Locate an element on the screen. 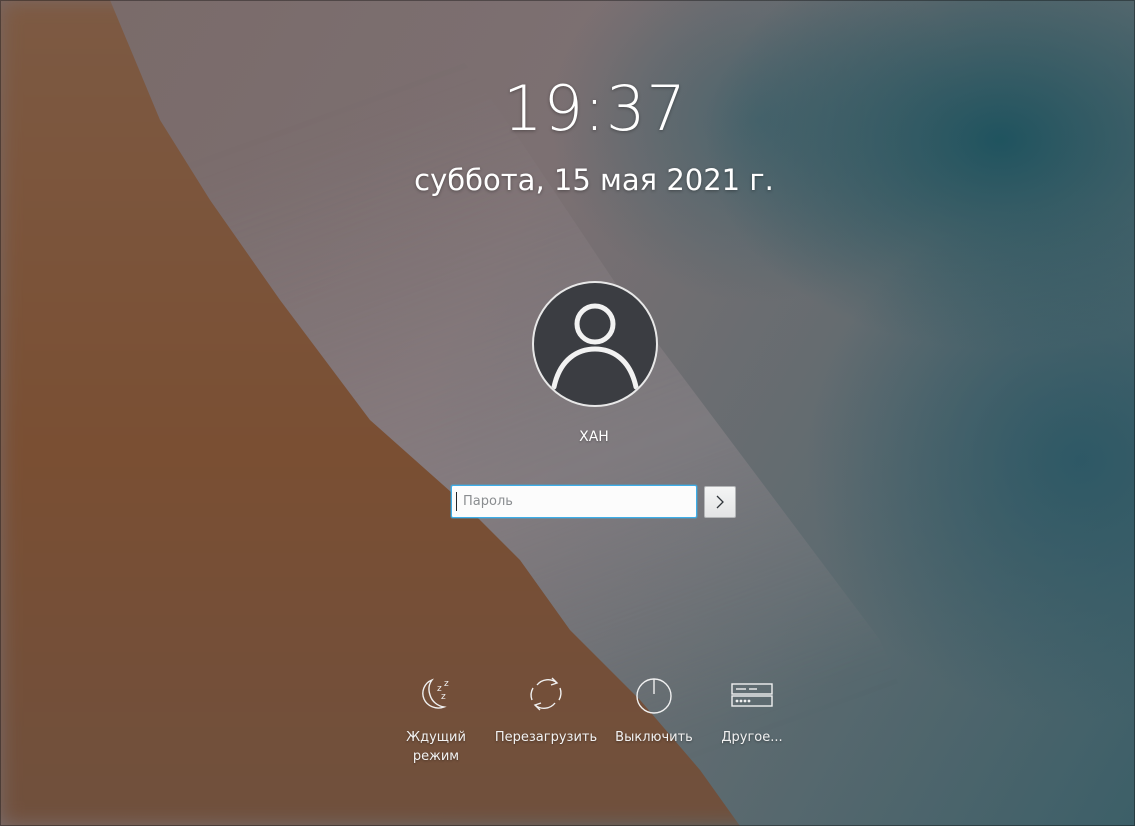  restart-label: Перезагрузить is located at coordinates (546, 737).